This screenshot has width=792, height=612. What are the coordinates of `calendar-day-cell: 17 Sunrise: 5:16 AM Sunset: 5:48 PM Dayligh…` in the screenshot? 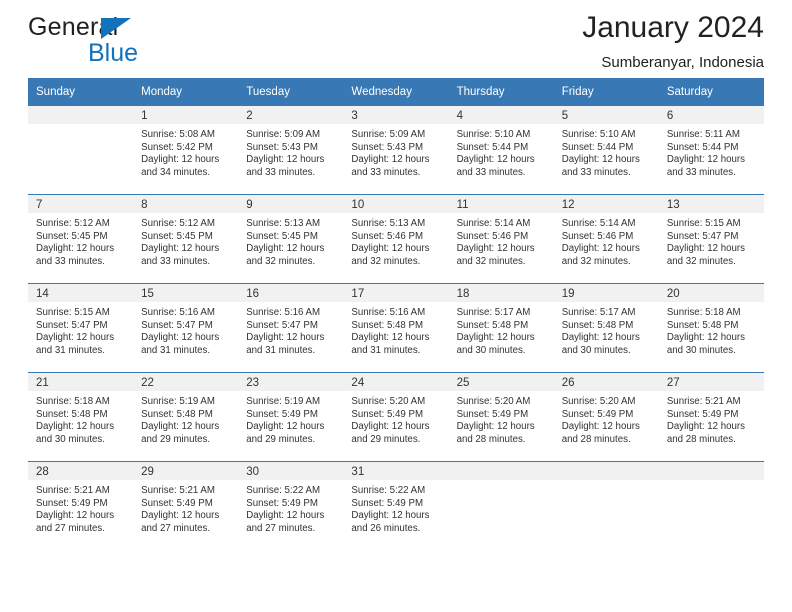 It's located at (396, 328).